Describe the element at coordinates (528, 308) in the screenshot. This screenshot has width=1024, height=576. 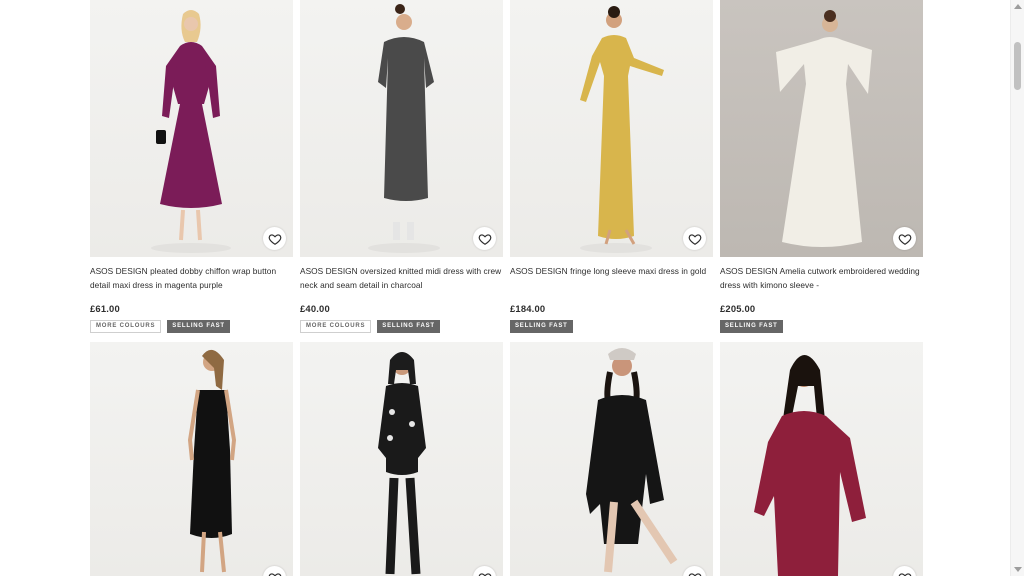
I see `product-price: £184.00` at that location.